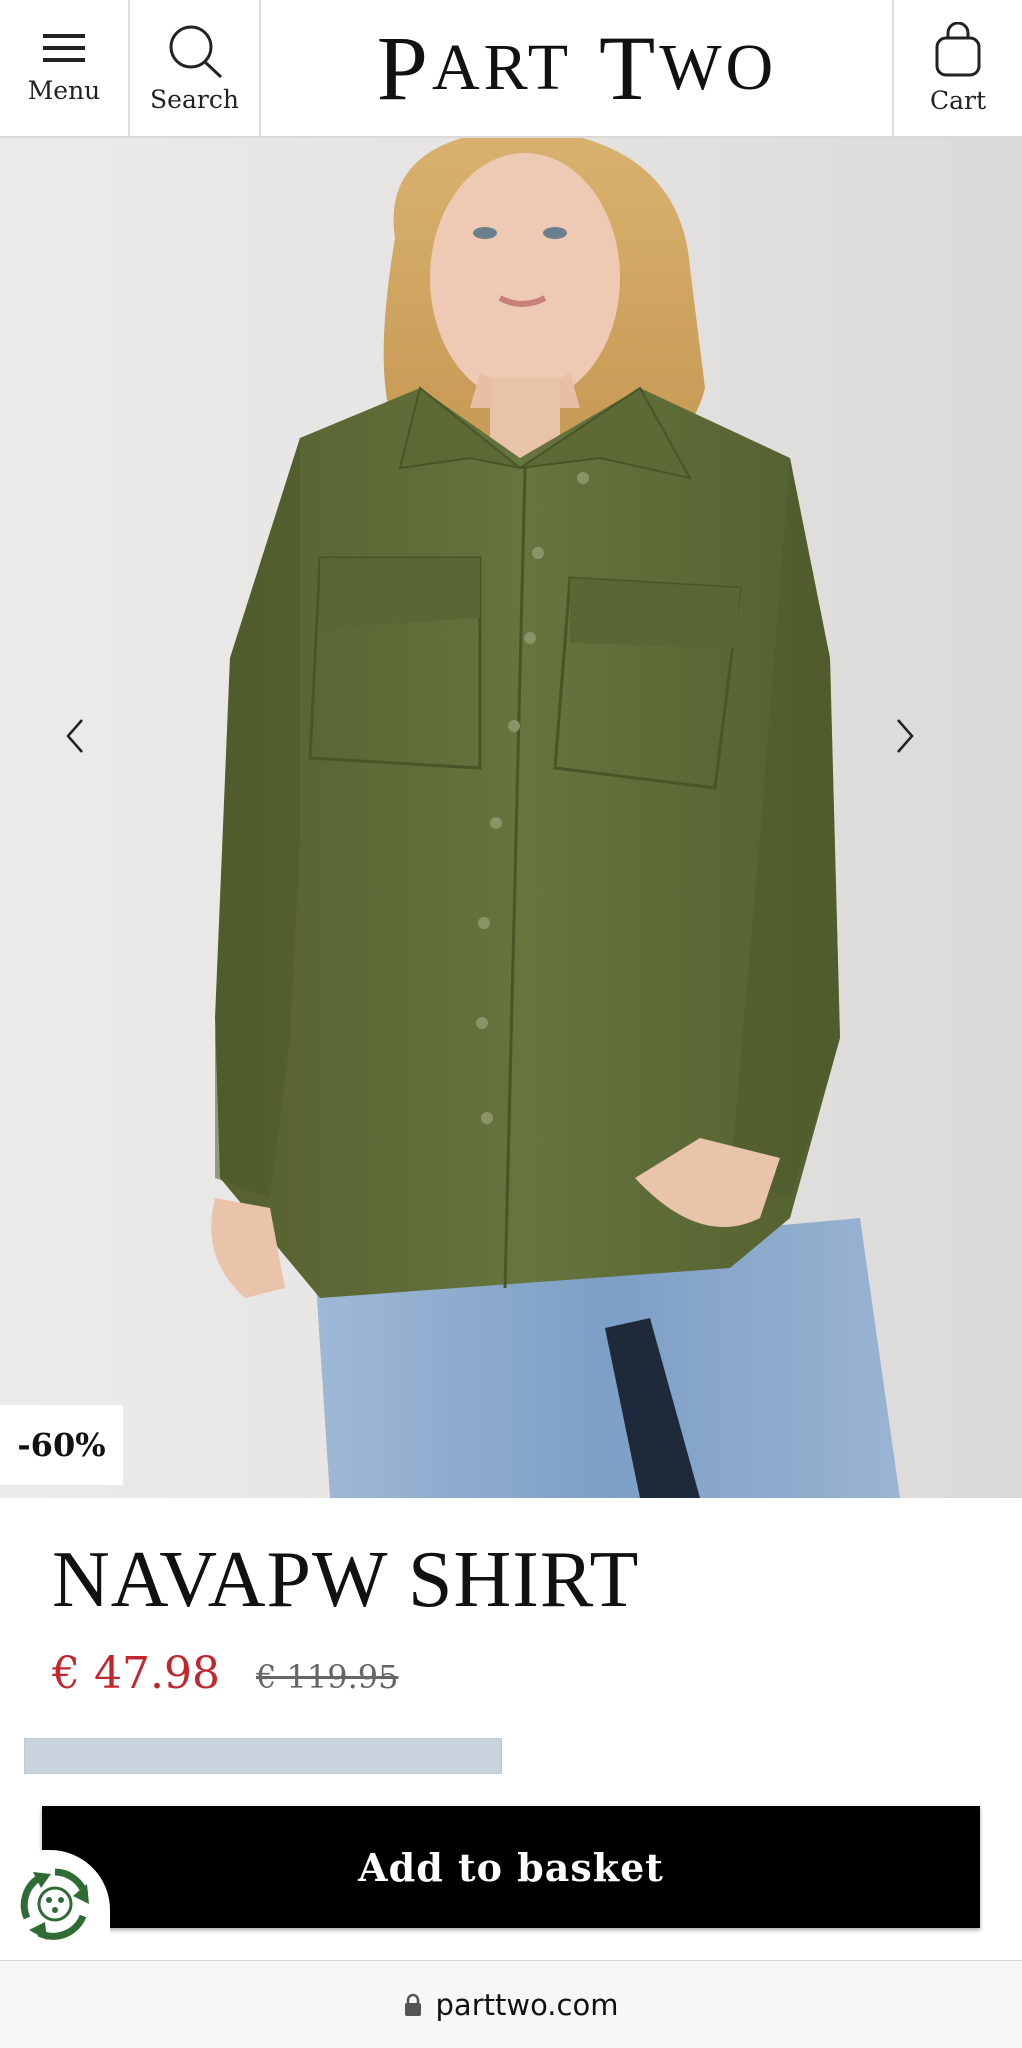 The image size is (1022, 2048). I want to click on sale-price: € 47.98, so click(136, 1673).